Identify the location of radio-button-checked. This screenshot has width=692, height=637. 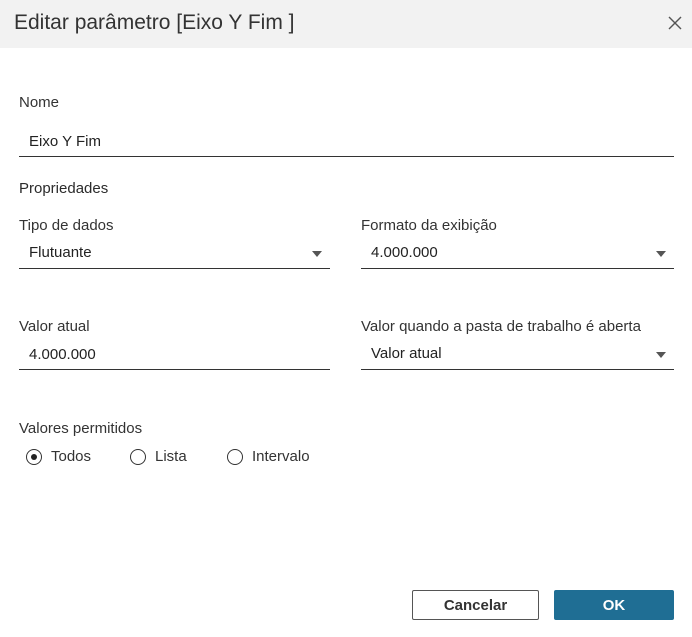
(34, 457).